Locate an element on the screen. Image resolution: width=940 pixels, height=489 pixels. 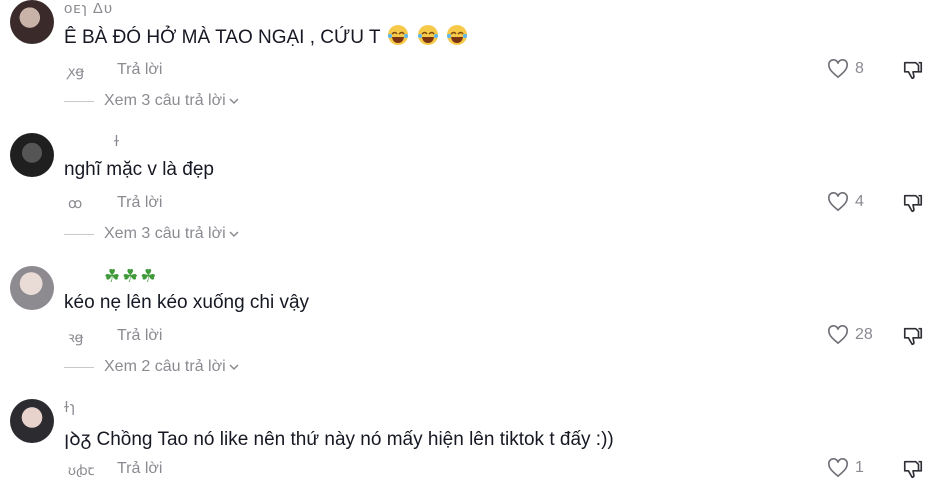
like-count: 1 is located at coordinates (859, 467).